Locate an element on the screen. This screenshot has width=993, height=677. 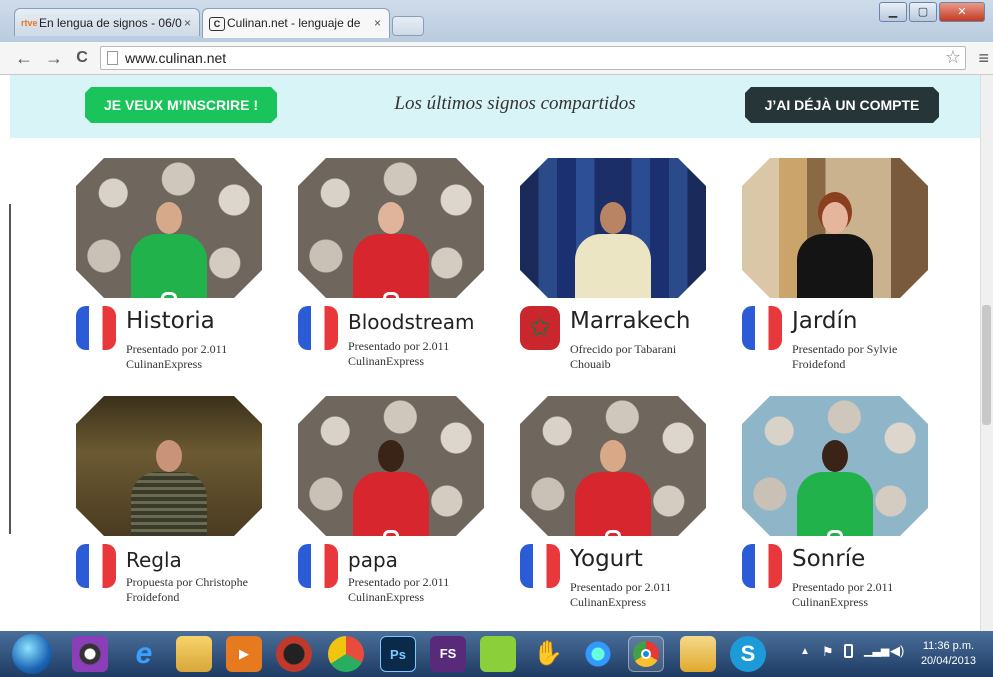
vertical-scrollbar is located at coordinates (986, 353).